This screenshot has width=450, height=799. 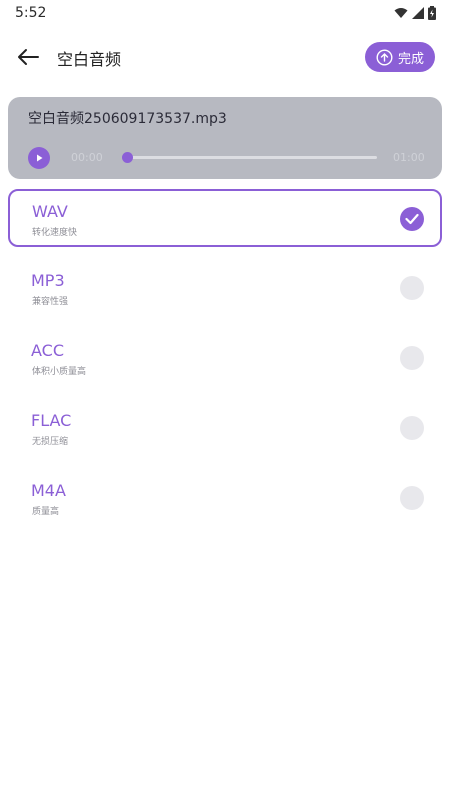 I want to click on progress-track, so click(x=252, y=157).